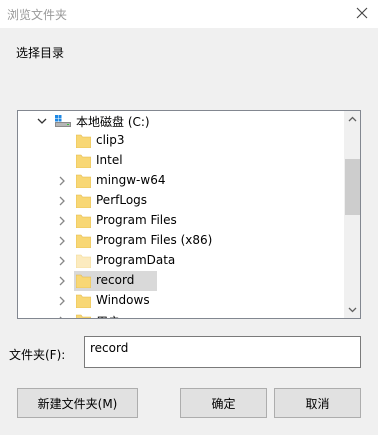 Image resolution: width=378 pixels, height=435 pixels. I want to click on tree-item-windows: Windows, so click(181, 301).